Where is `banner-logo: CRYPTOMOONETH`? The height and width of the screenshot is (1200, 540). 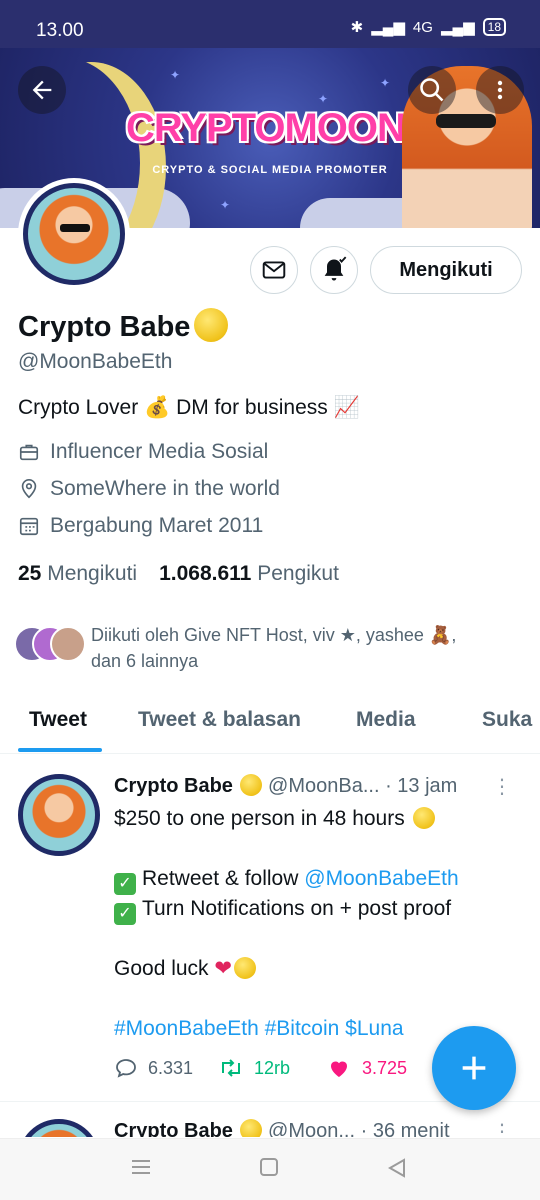 banner-logo: CRYPTOMOONETH is located at coordinates (304, 128).